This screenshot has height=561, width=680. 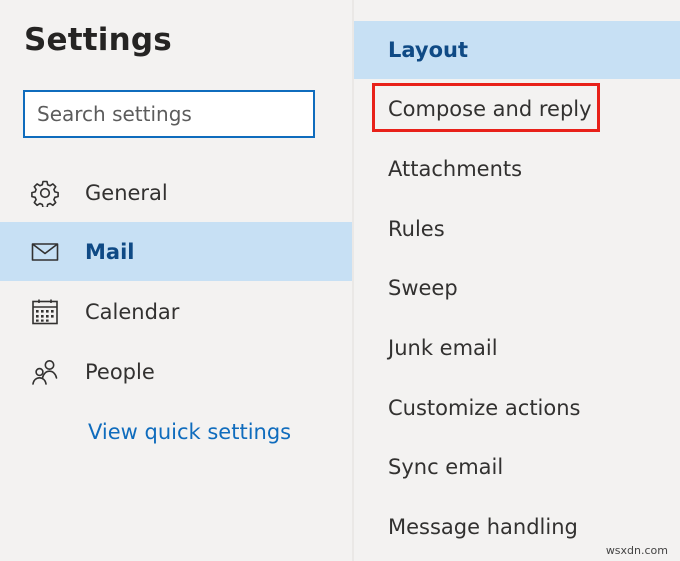 What do you see at coordinates (110, 251) in the screenshot?
I see `nav-item-label: Mail` at bounding box center [110, 251].